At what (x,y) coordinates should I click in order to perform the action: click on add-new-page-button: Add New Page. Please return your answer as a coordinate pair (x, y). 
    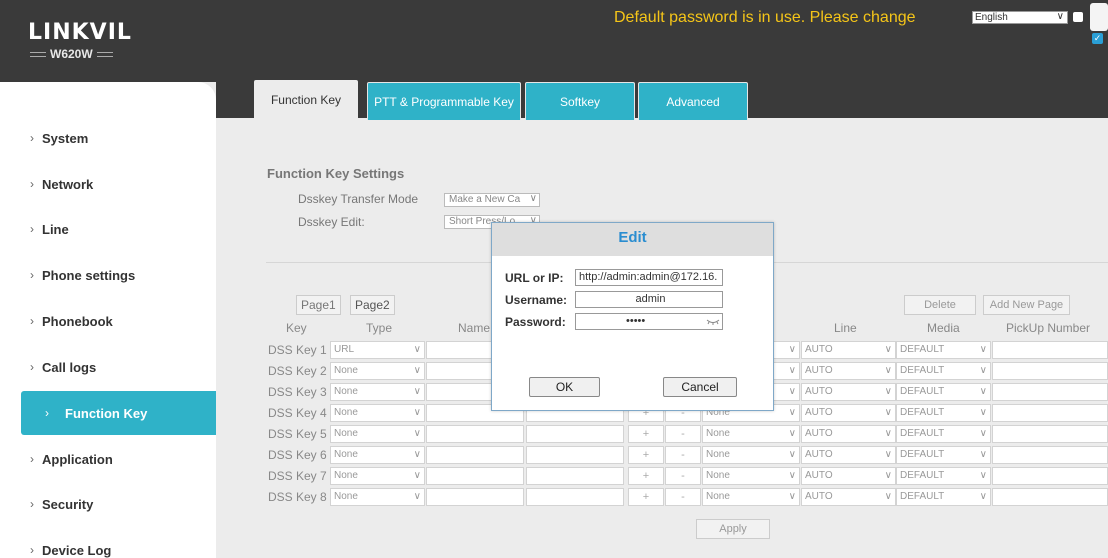
    Looking at the image, I should click on (1026, 305).